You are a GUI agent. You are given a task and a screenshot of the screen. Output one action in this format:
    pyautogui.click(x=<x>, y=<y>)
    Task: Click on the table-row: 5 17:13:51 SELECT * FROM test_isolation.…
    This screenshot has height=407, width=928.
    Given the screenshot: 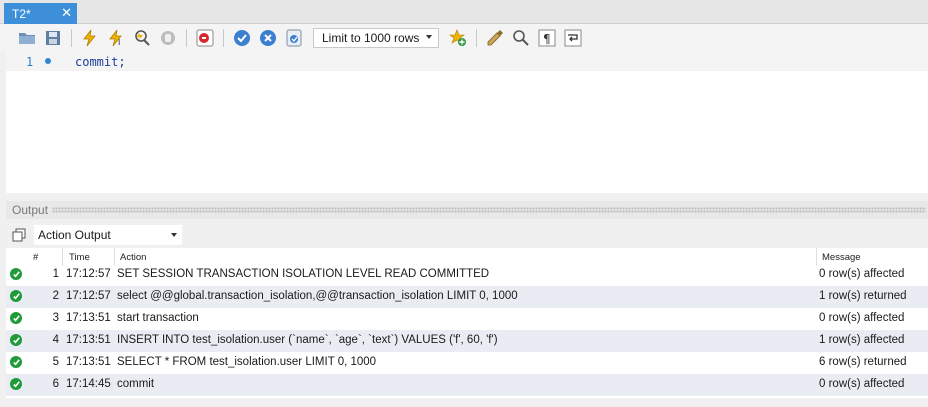 What is the action you would take?
    pyautogui.click(x=467, y=363)
    